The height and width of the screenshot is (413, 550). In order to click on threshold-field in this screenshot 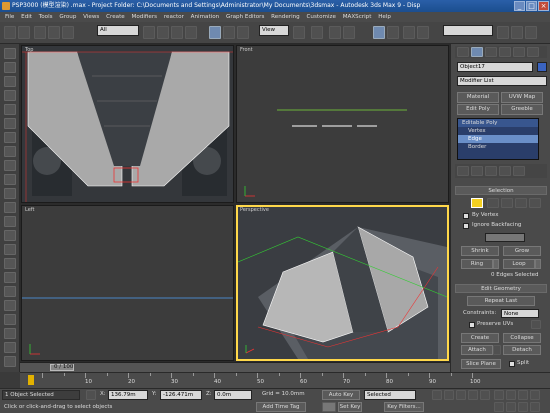, I will do `click(505, 237)`.